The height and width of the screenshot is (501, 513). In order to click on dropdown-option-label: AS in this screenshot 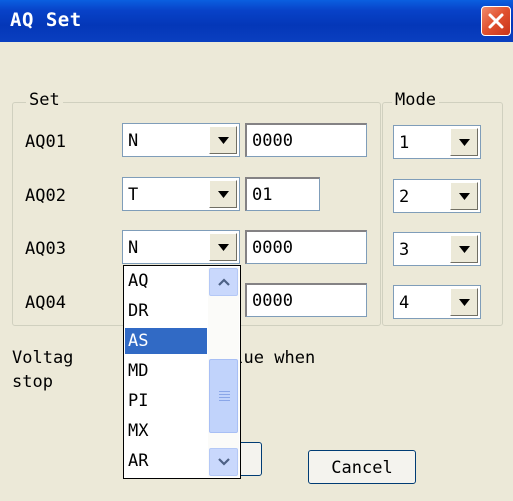, I will do `click(138, 341)`.